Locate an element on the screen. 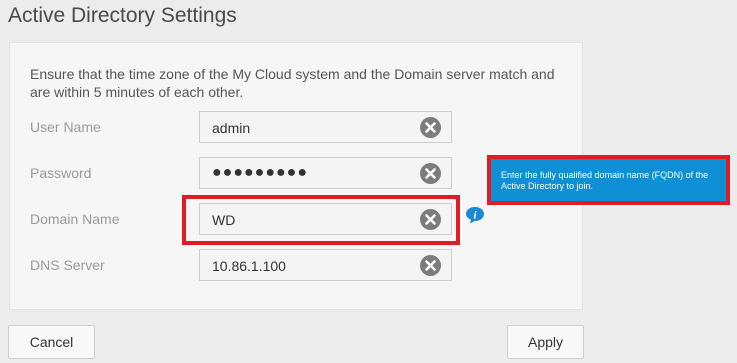  username-value: admin is located at coordinates (231, 128).